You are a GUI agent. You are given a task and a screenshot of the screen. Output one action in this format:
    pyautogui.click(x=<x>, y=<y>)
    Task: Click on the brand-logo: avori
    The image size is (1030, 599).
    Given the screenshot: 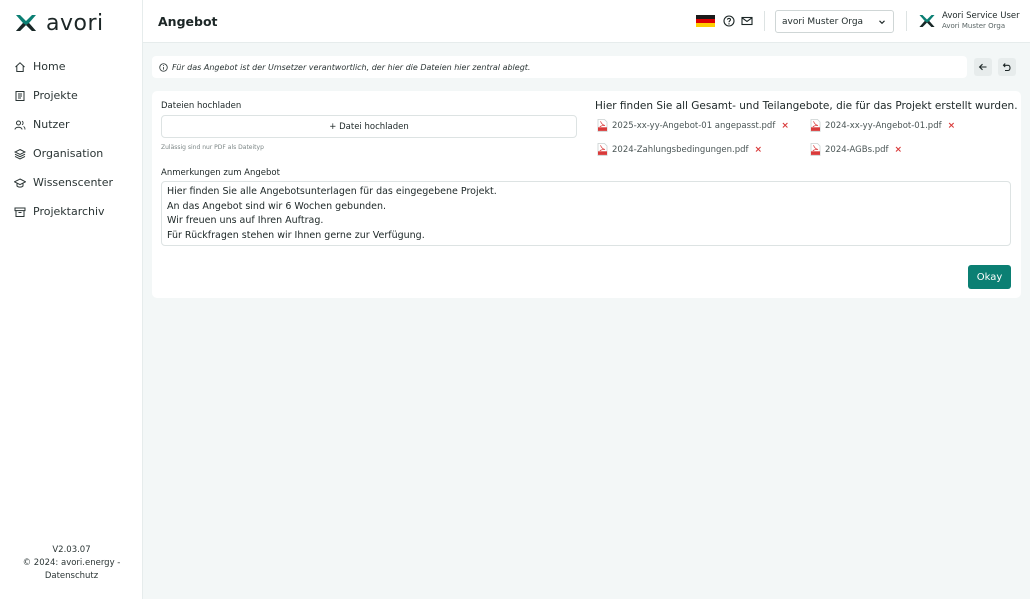 What is the action you would take?
    pyautogui.click(x=59, y=23)
    